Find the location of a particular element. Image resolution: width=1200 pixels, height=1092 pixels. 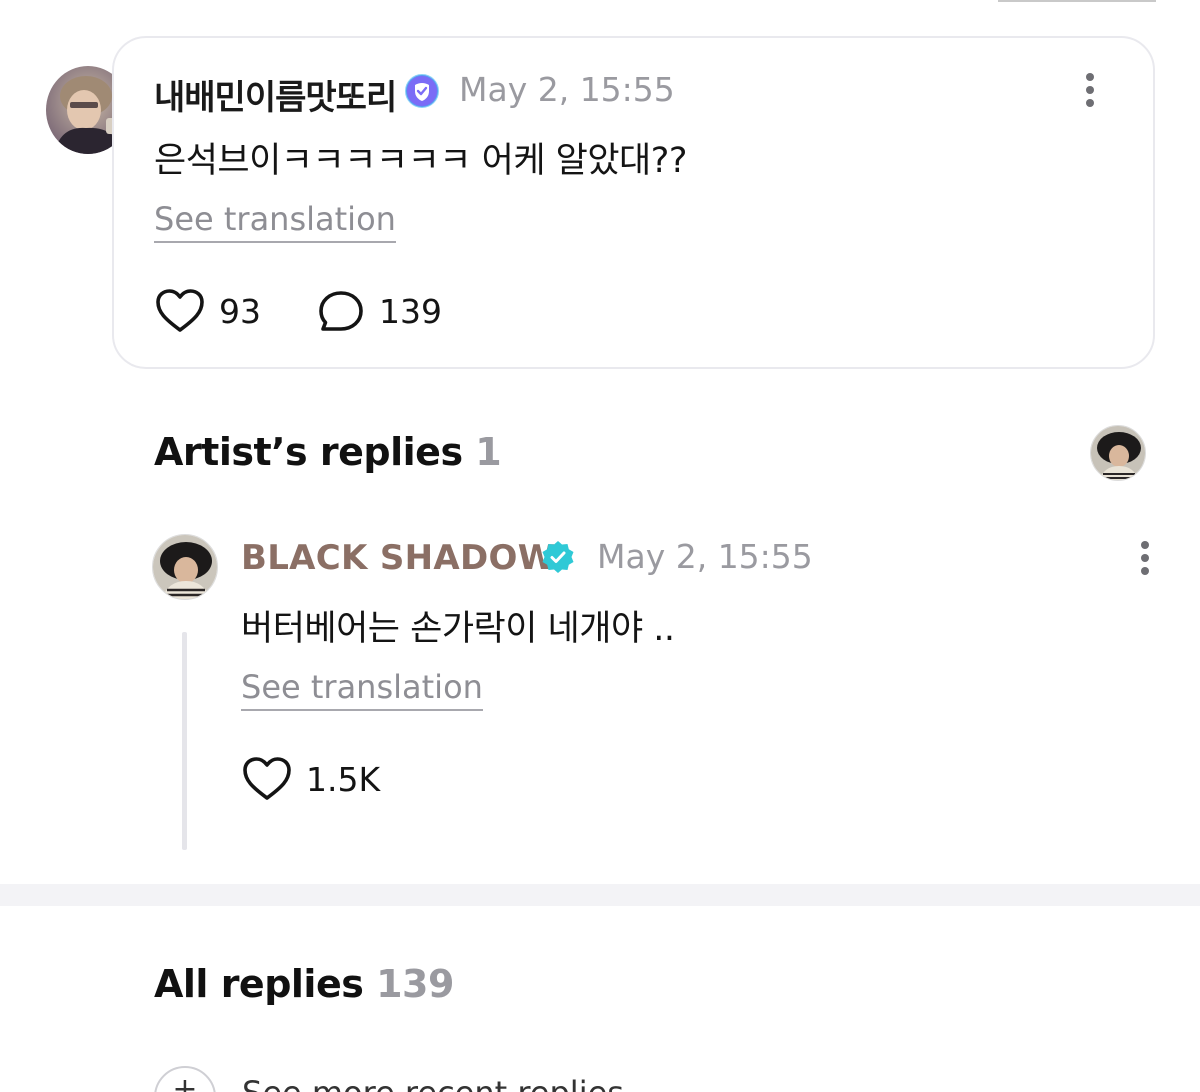

artist-reply-timestamp: May 2, 15:55 is located at coordinates (705, 556).